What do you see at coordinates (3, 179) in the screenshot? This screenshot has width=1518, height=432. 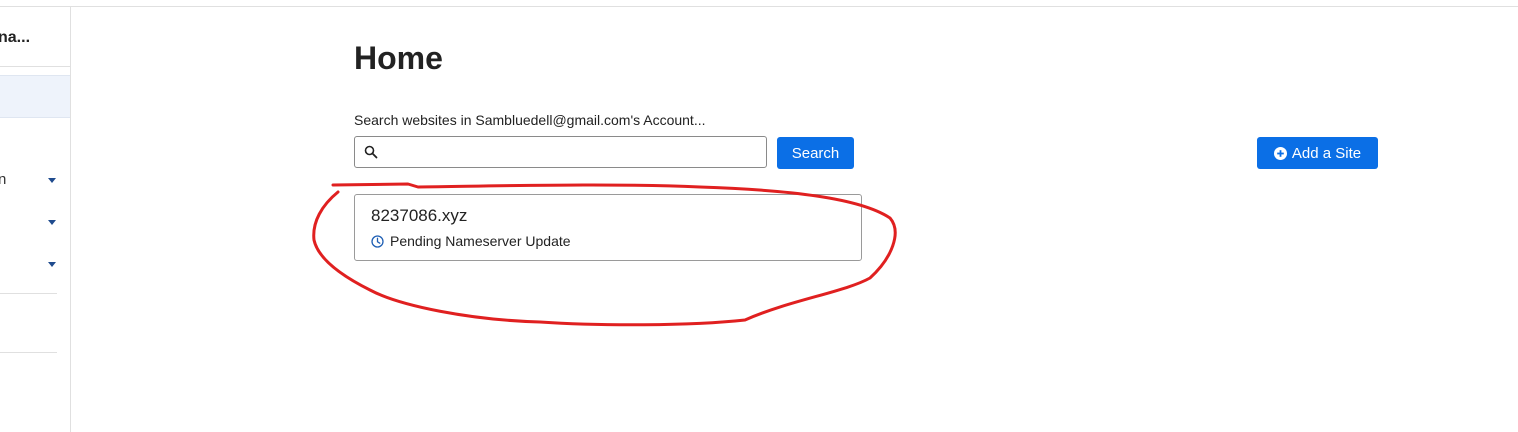 I see `sidebar-item-label: n` at bounding box center [3, 179].